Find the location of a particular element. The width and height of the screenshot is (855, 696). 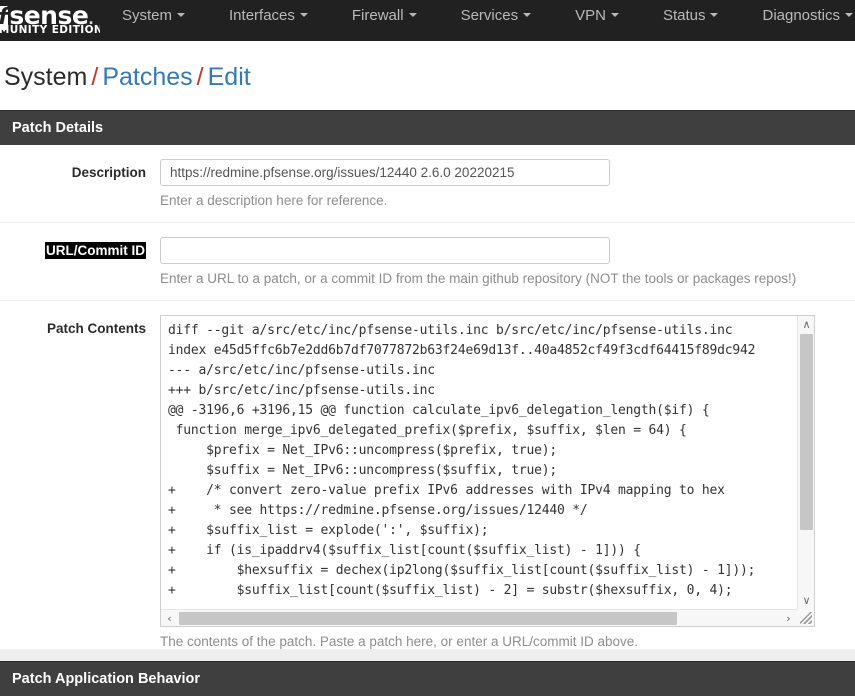

description-help: Enter a description here for reference. is located at coordinates (274, 200).